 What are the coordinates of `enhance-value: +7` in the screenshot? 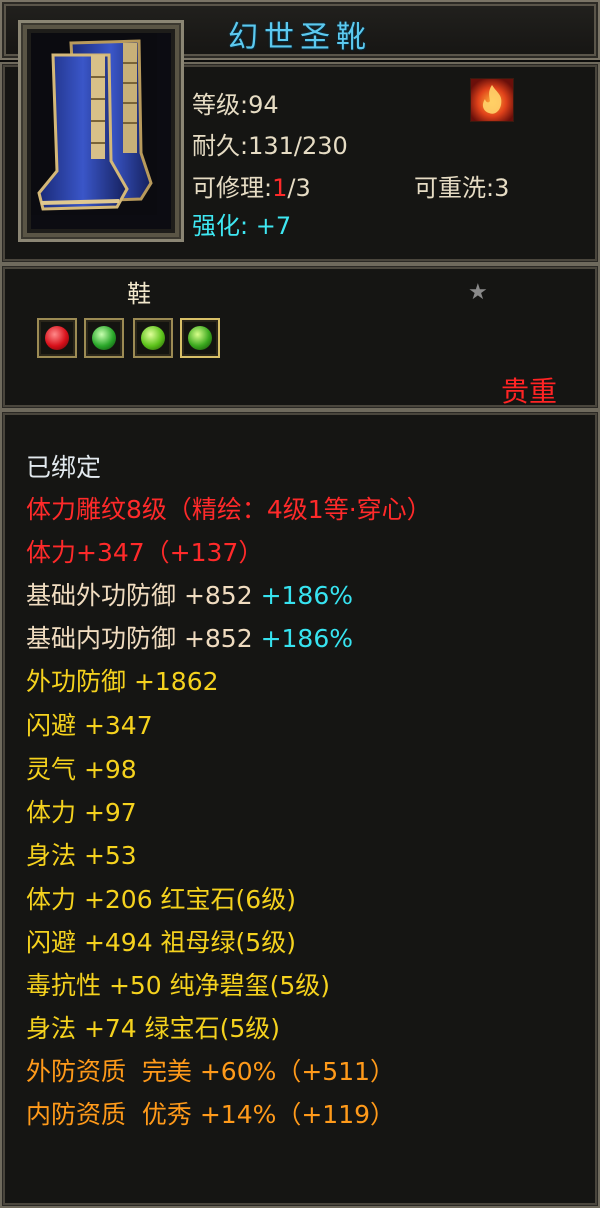 It's located at (273, 226).